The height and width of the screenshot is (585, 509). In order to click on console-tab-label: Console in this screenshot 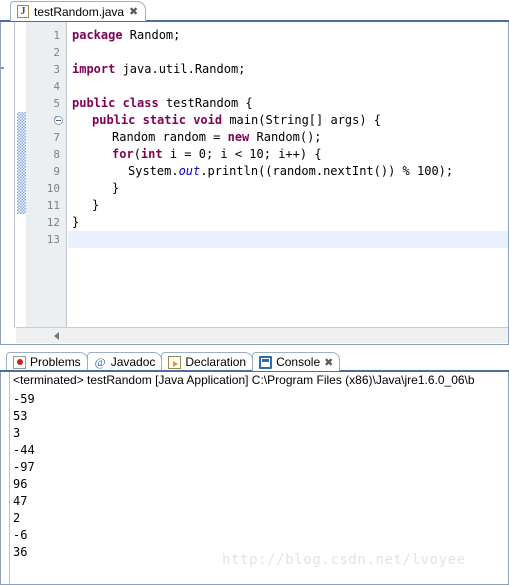, I will do `click(298, 362)`.